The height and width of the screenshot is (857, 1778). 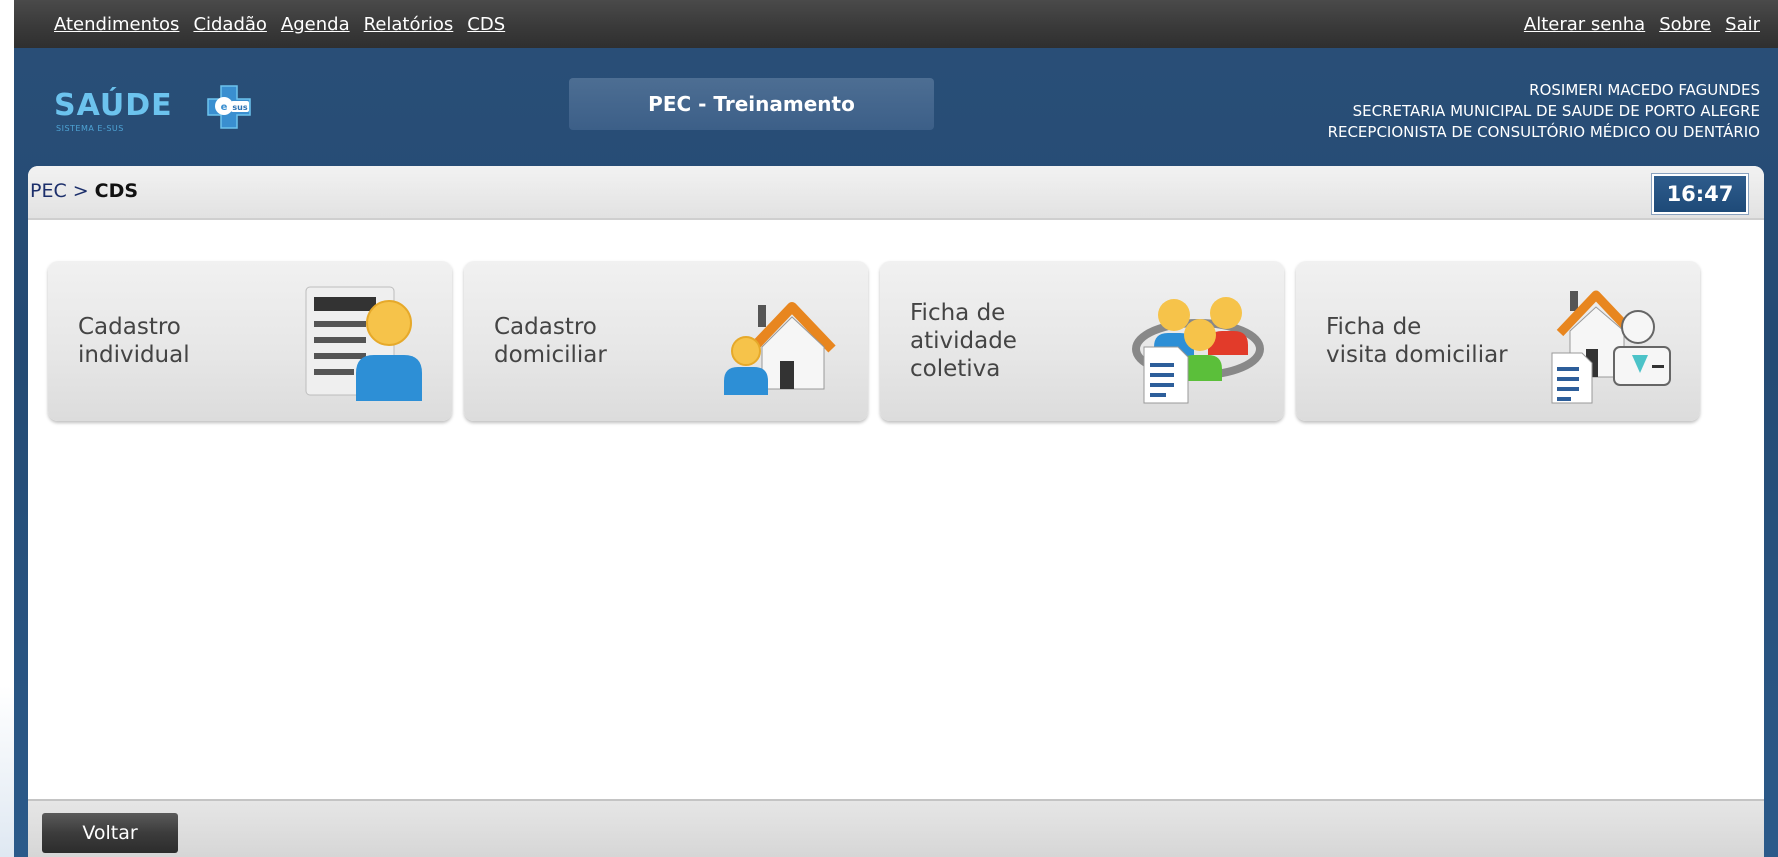 What do you see at coordinates (409, 24) in the screenshot?
I see `nav-link-relatorios: Relatórios` at bounding box center [409, 24].